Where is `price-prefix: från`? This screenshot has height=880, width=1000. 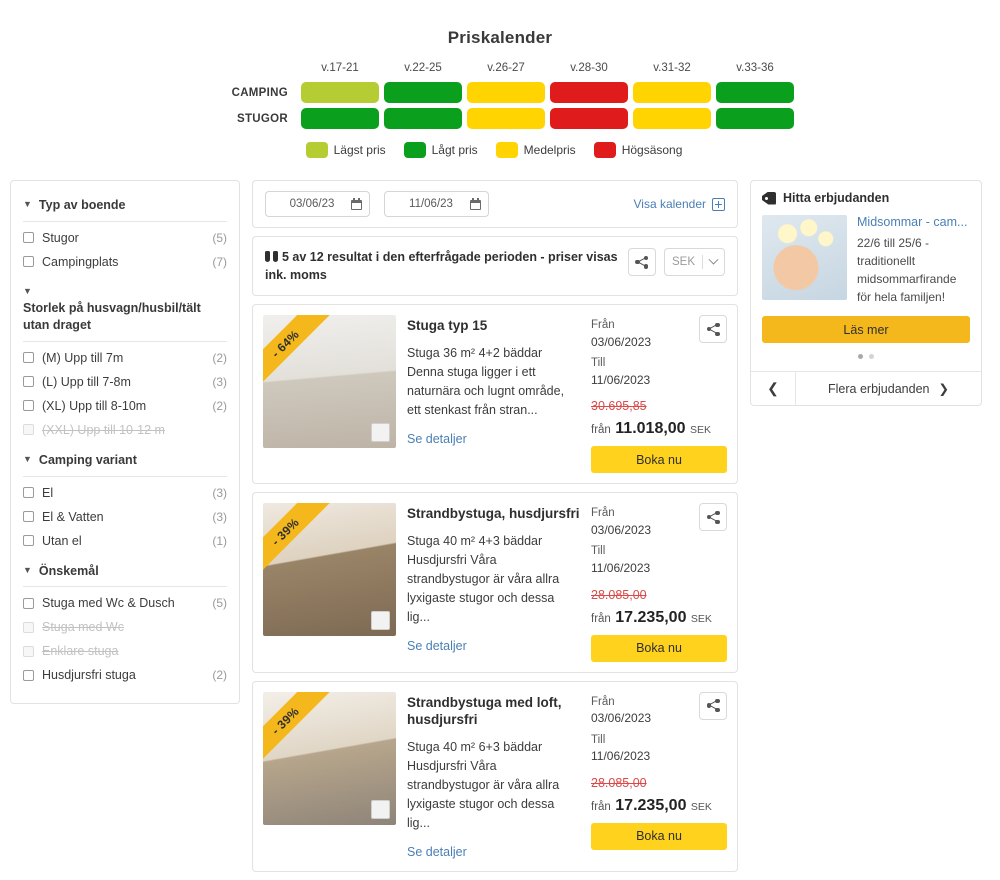
price-prefix: från is located at coordinates (601, 806).